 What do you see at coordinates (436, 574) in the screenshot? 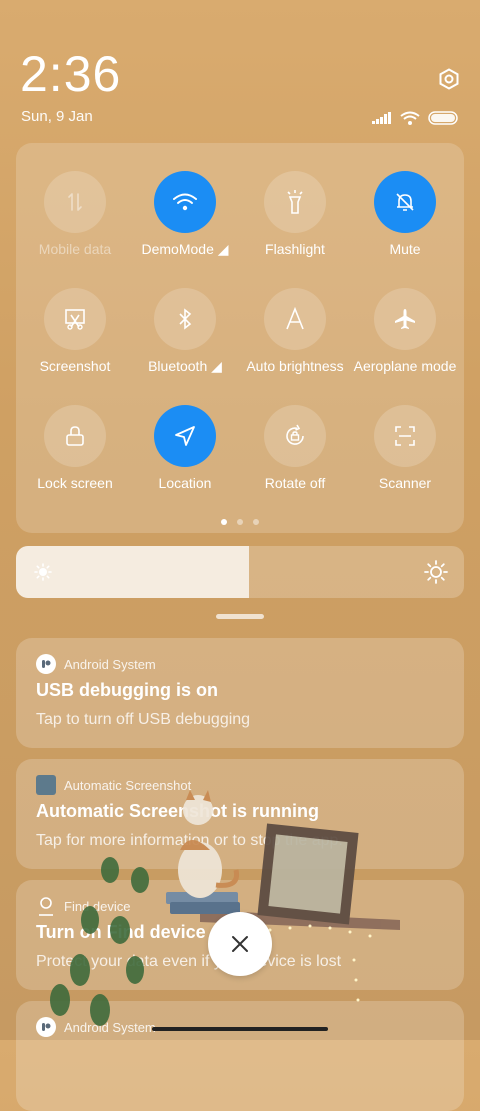
I see `brightness-high-icon` at bounding box center [436, 574].